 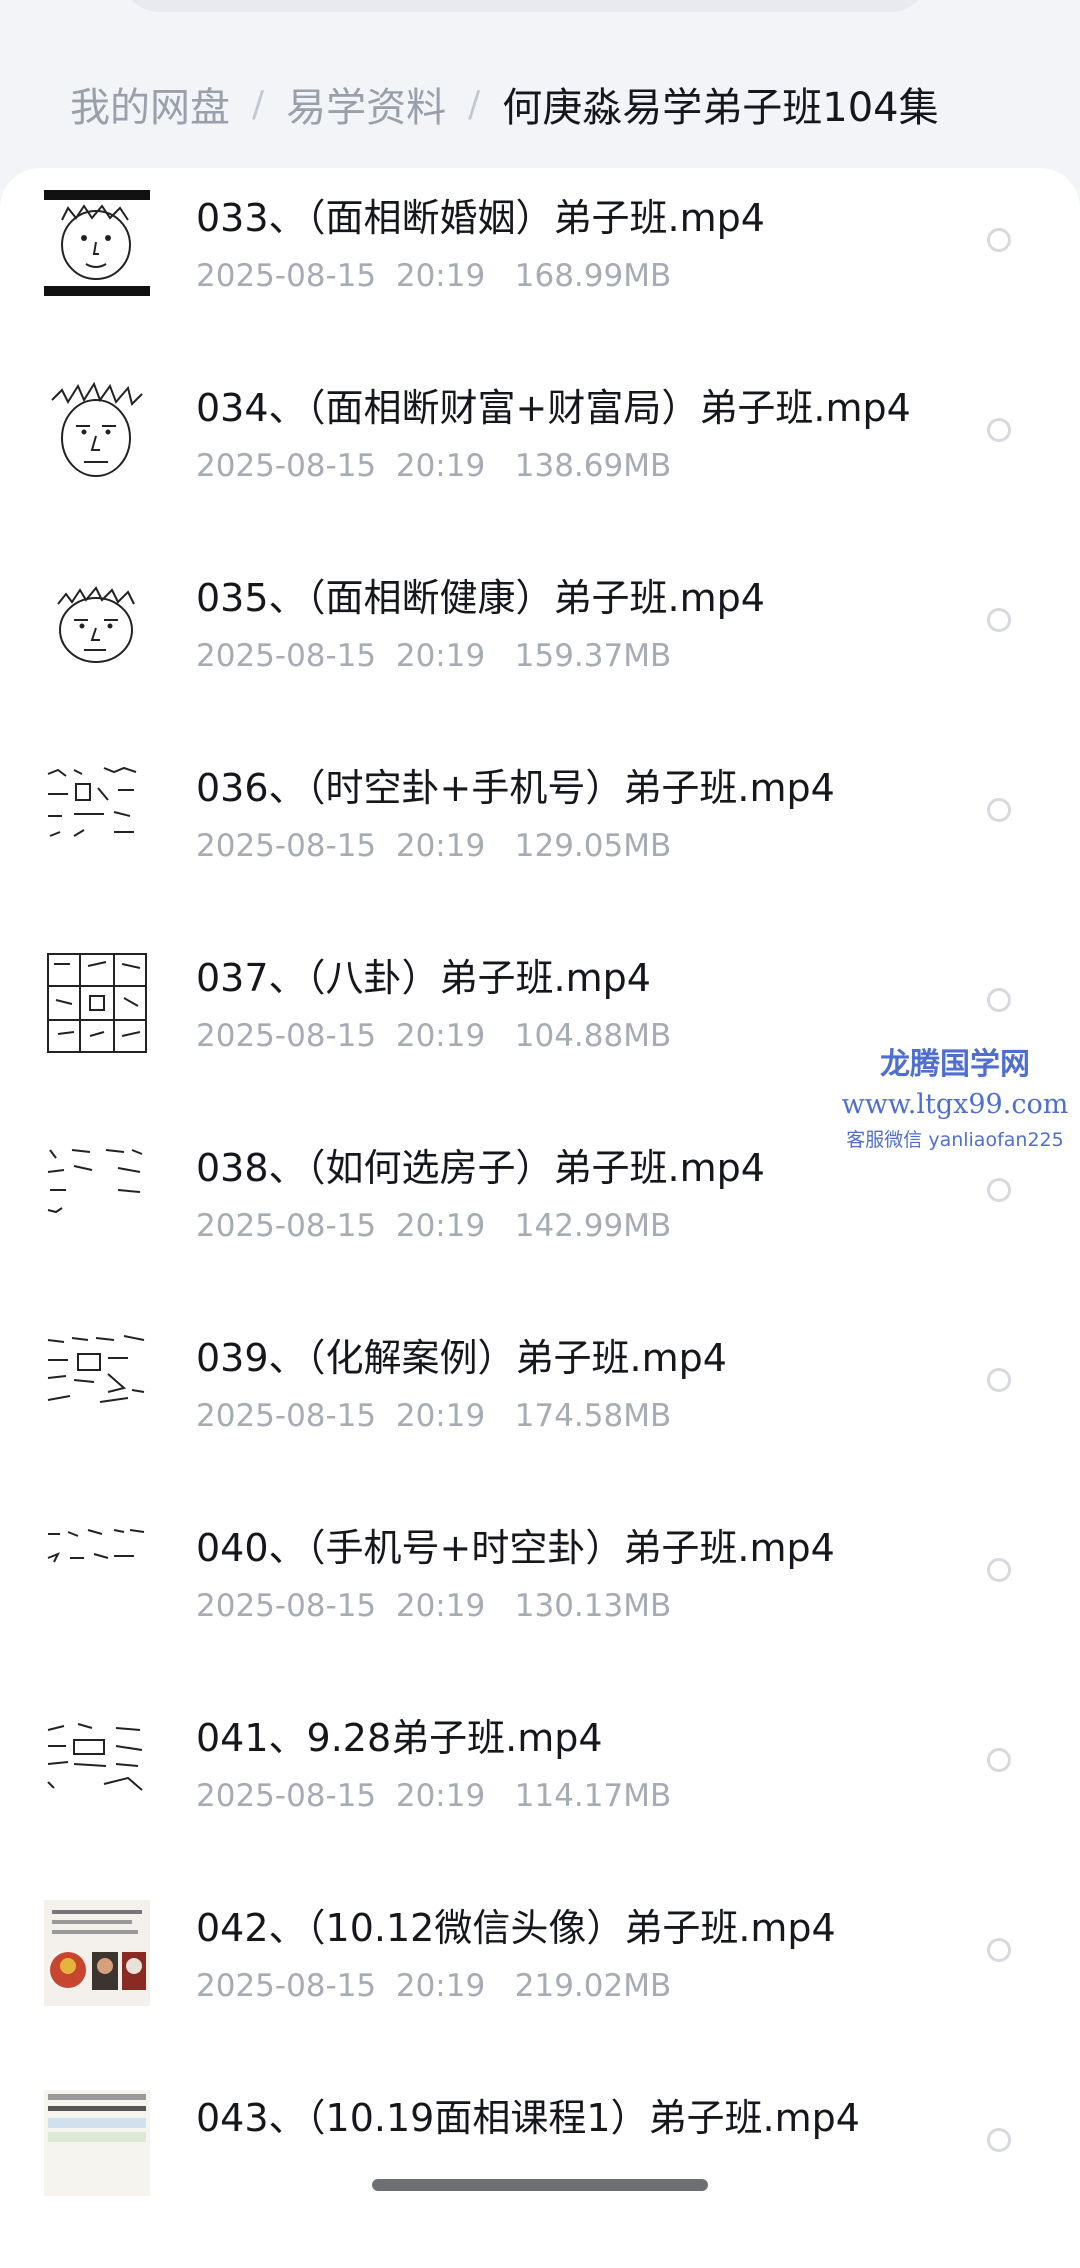 What do you see at coordinates (434, 1226) in the screenshot?
I see `file-meta: 2025-08-15 20:19 142.99MB` at bounding box center [434, 1226].